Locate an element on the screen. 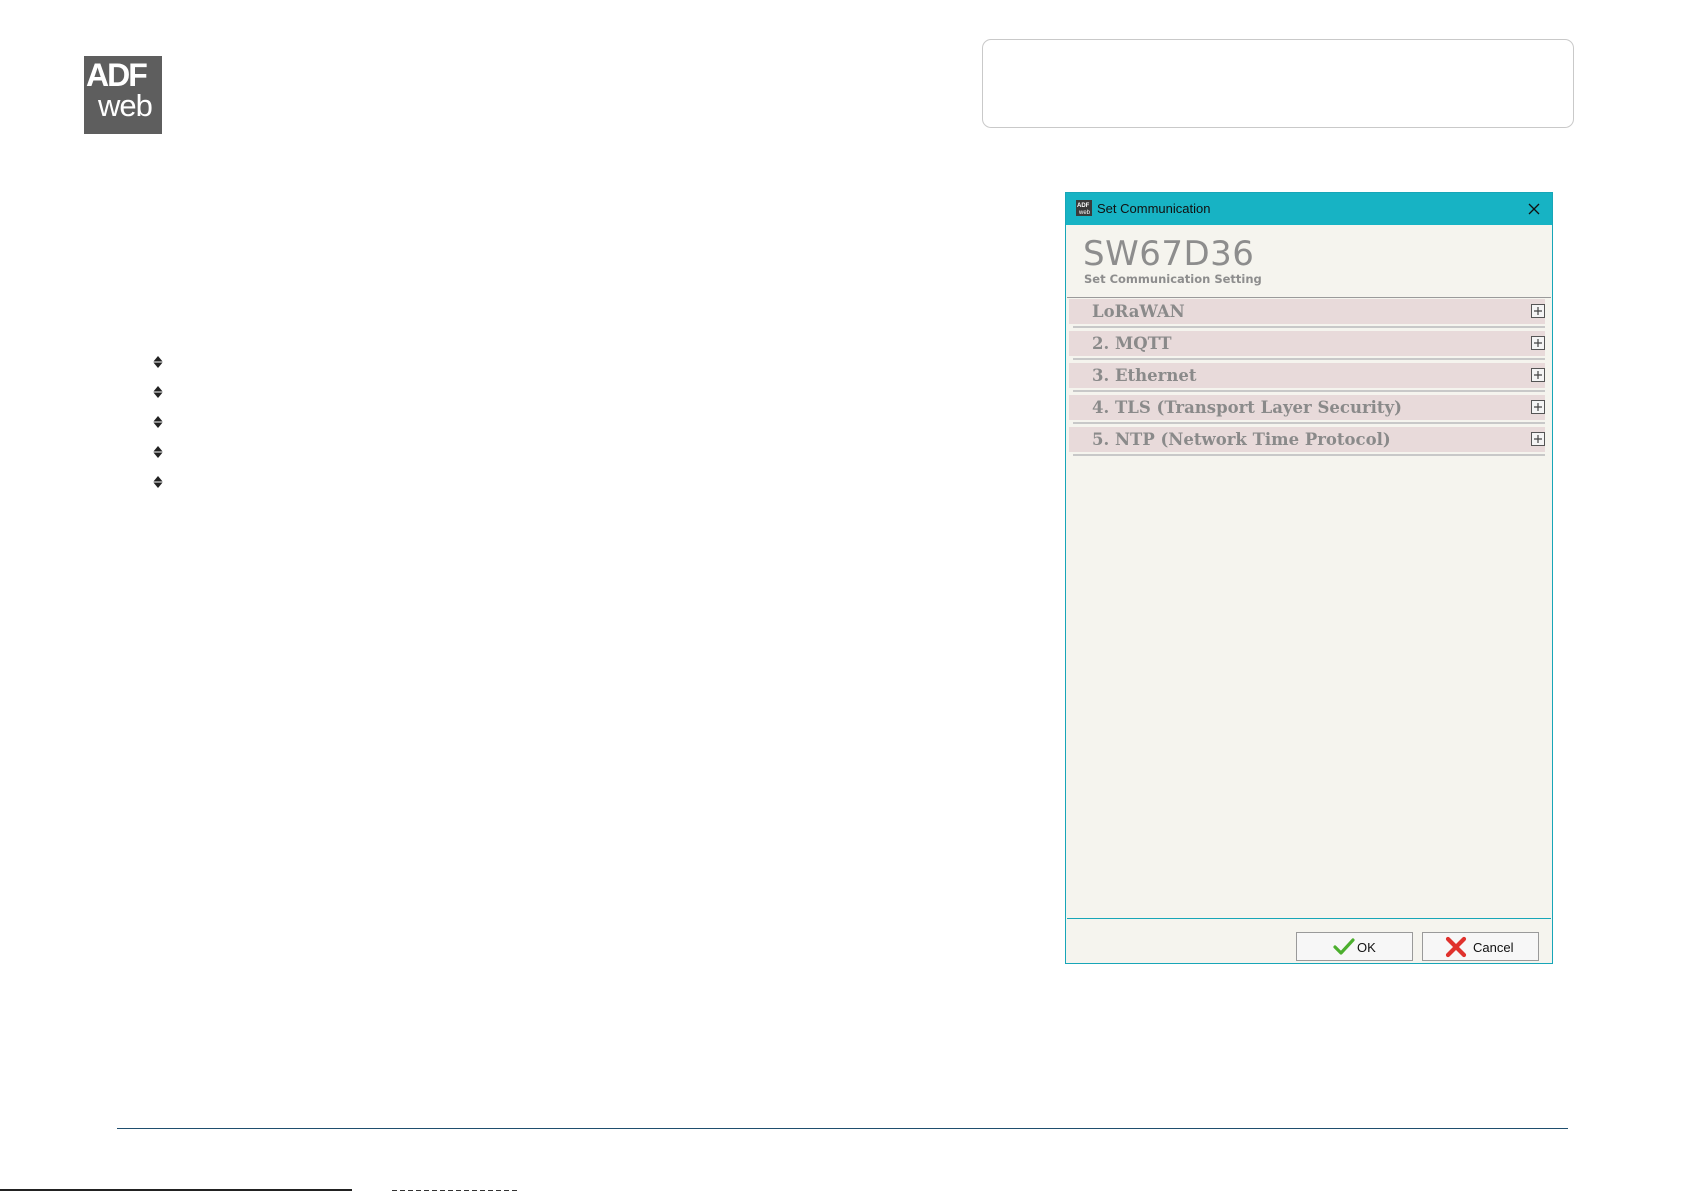  dialog-title: Set Communication is located at coordinates (1154, 208).